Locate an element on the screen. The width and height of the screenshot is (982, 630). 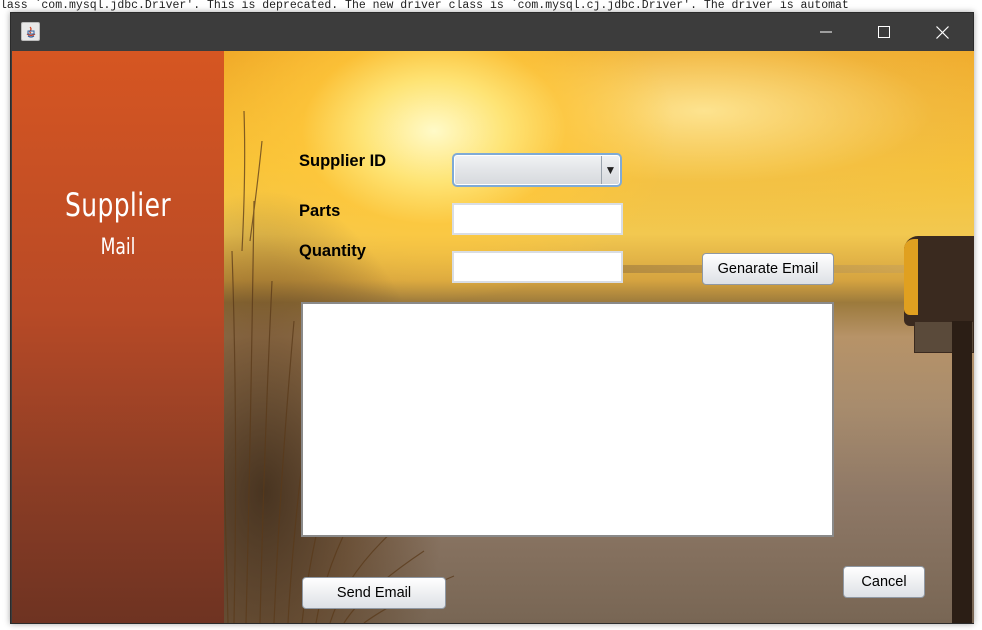
mailbox-door is located at coordinates (911, 277).